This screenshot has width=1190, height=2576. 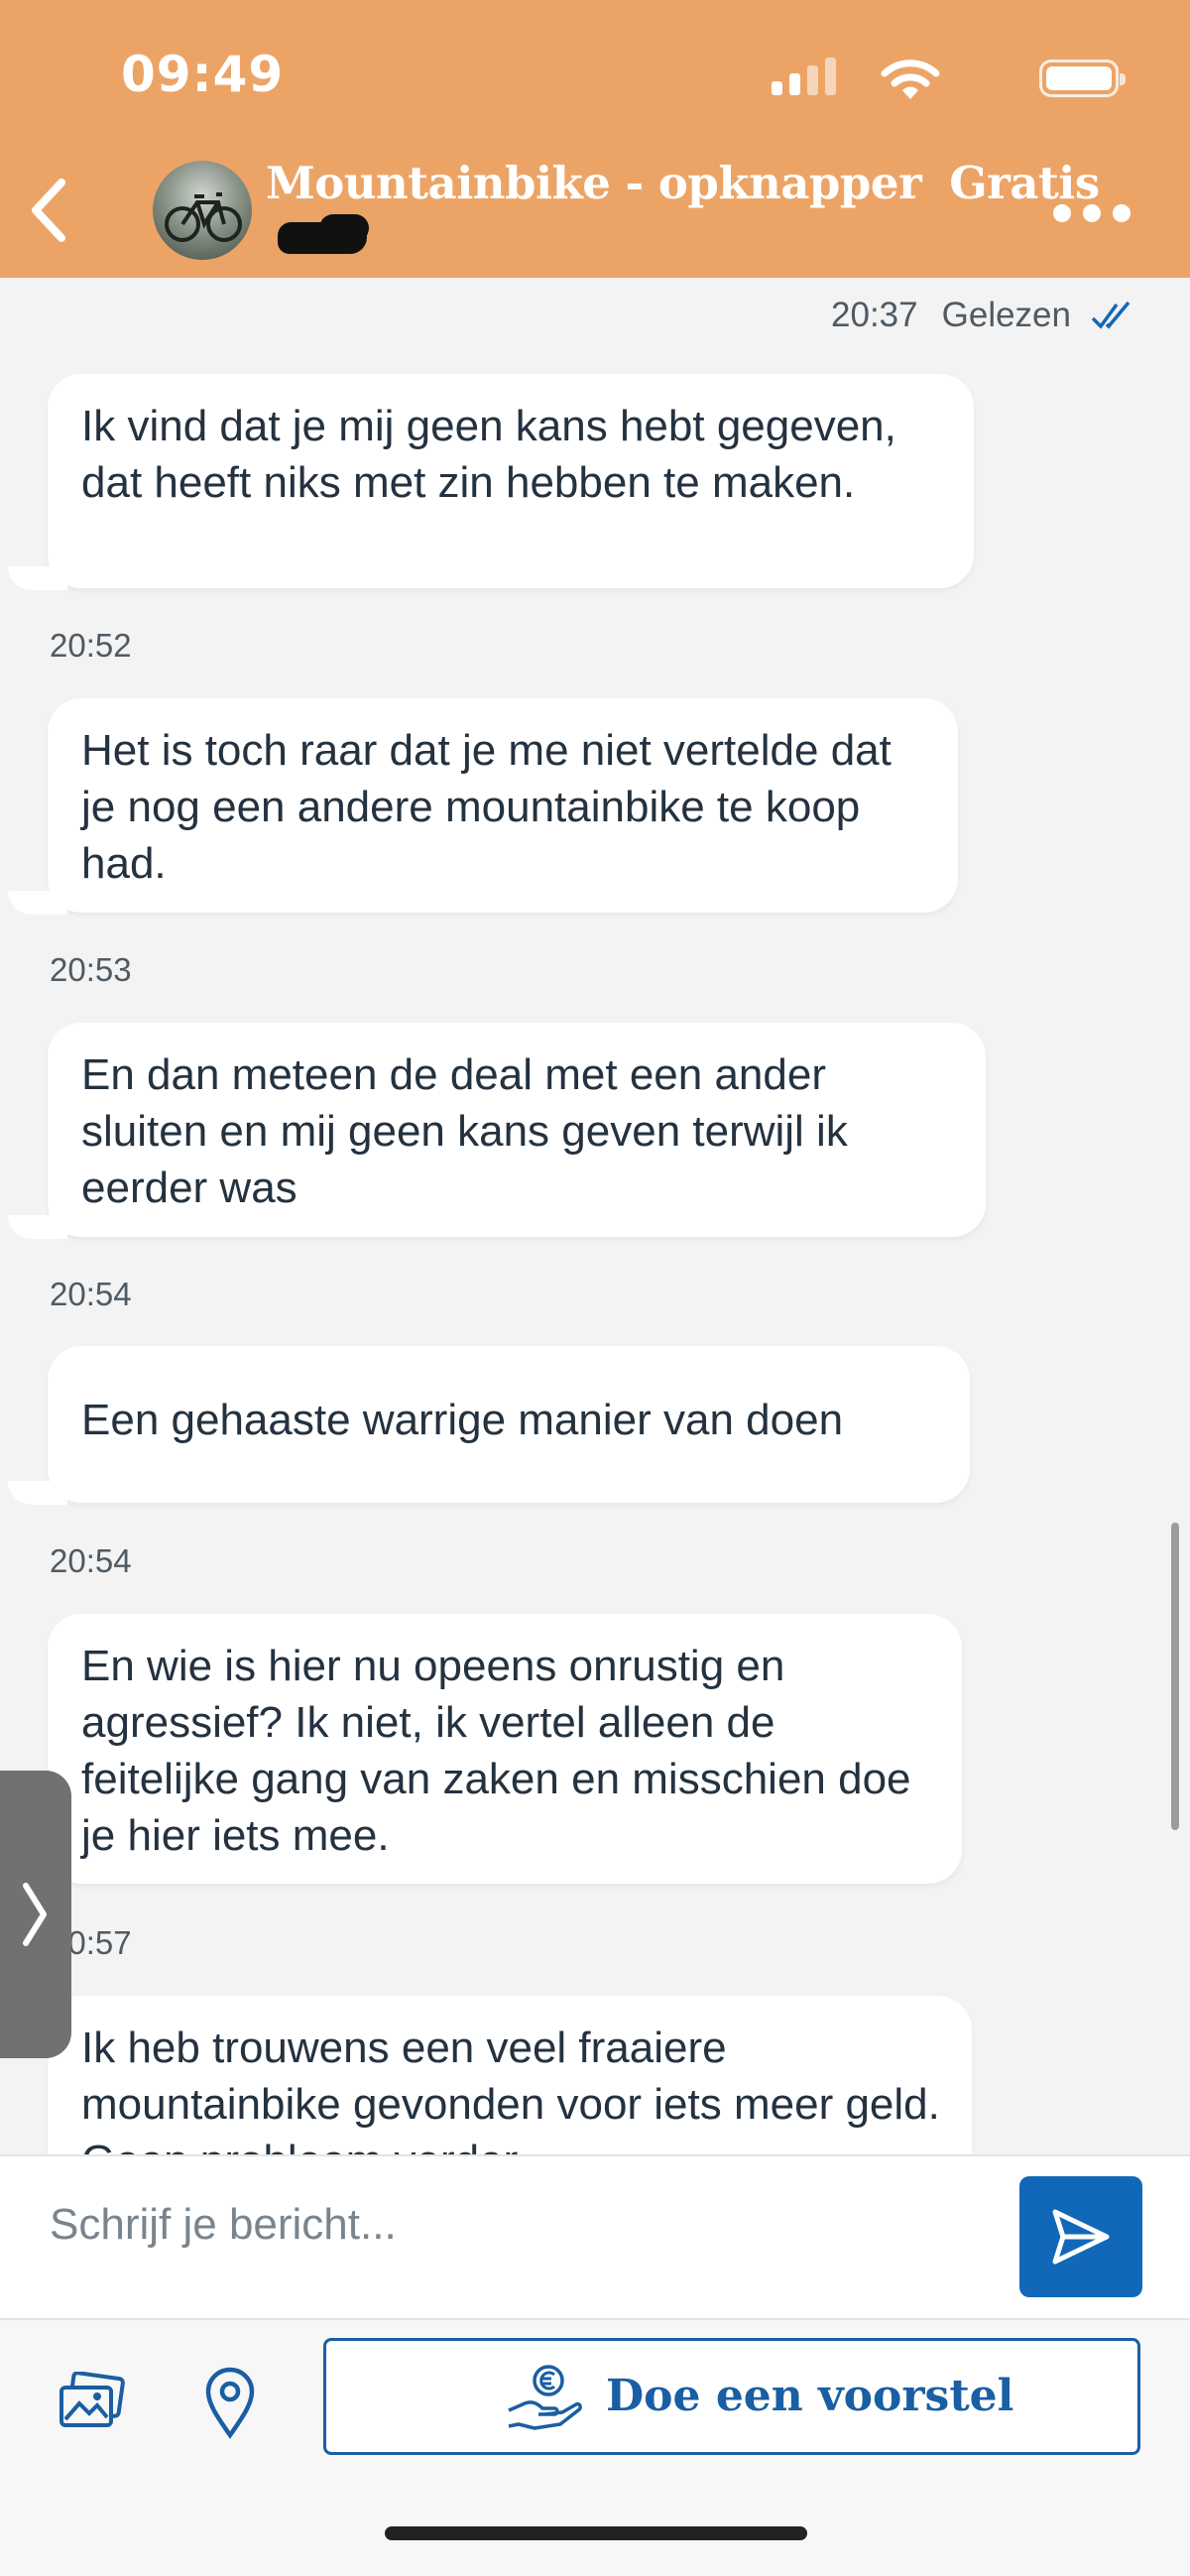 I want to click on listing-thumbnail, so click(x=202, y=210).